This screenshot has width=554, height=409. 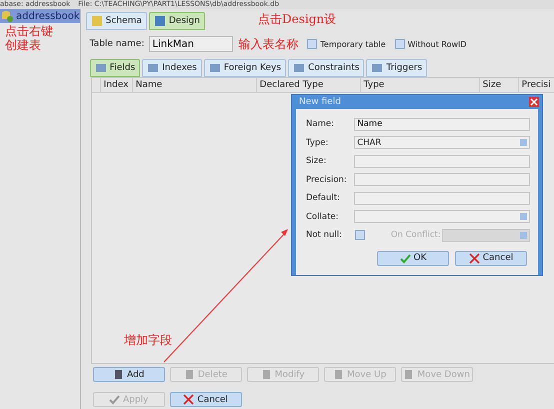 I want to click on tab: Schema, so click(x=116, y=21).